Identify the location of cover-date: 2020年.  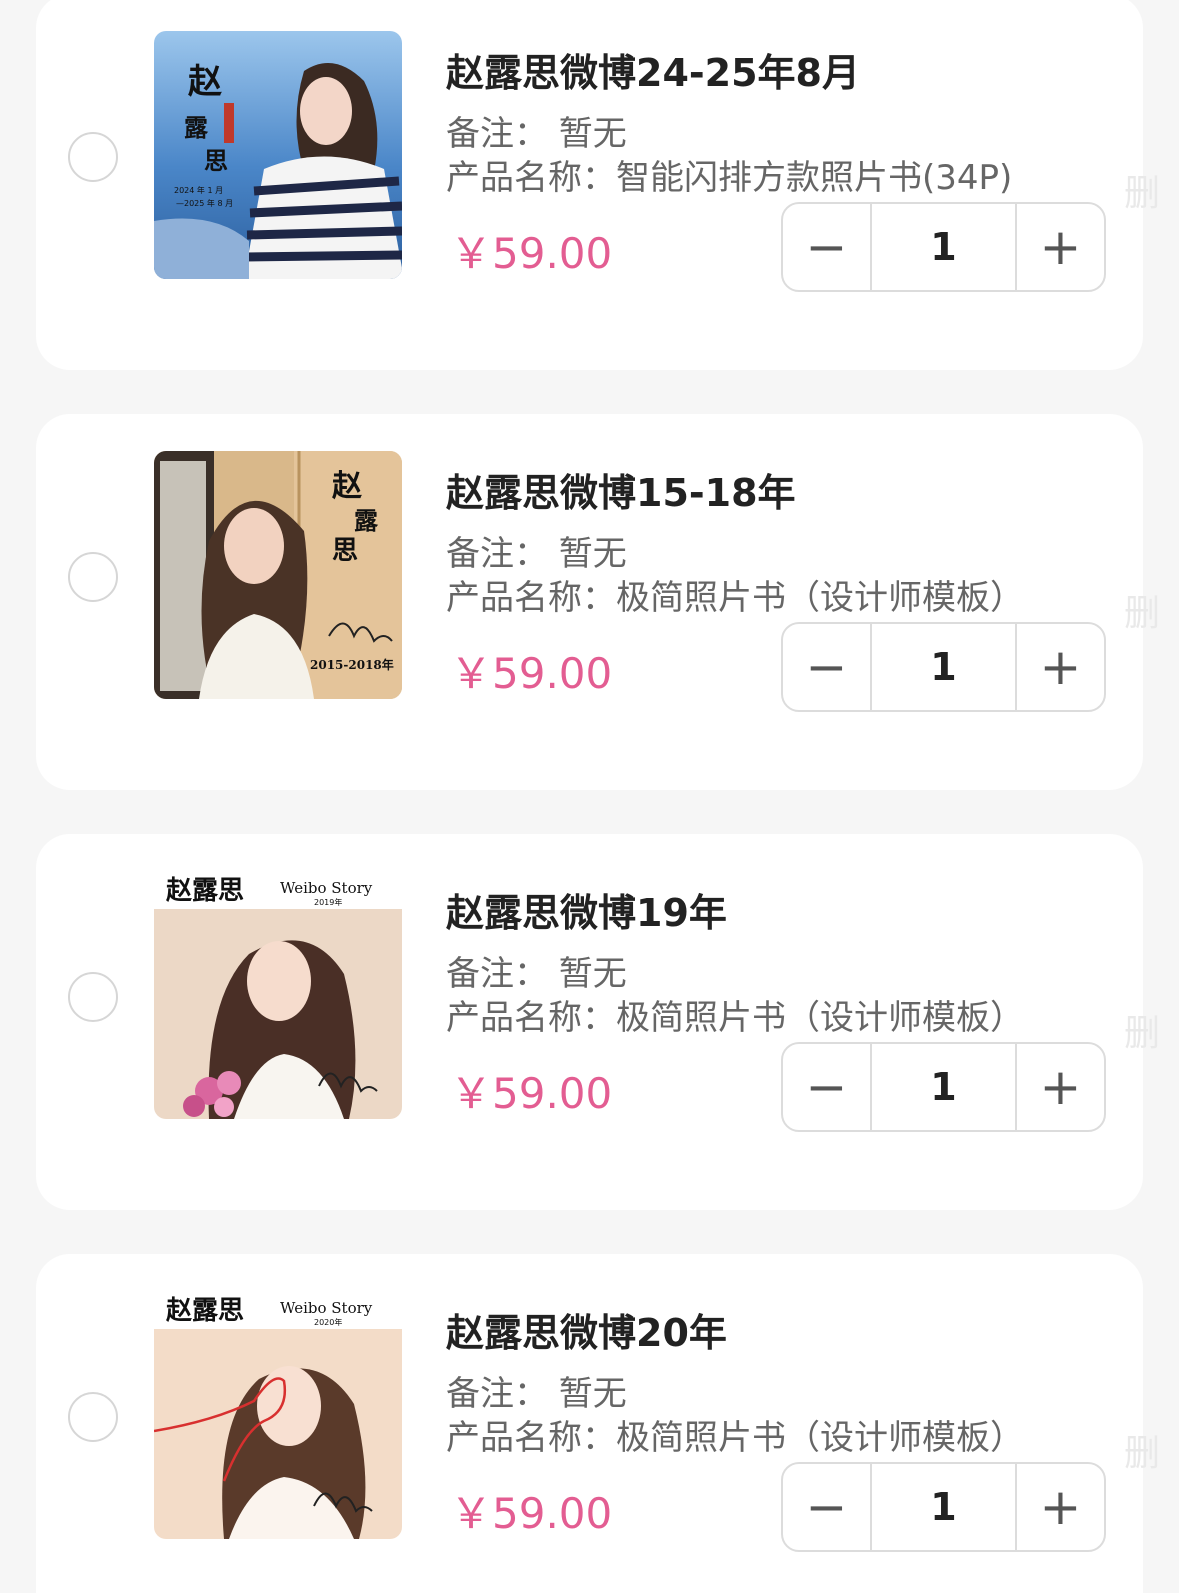
(328, 1322).